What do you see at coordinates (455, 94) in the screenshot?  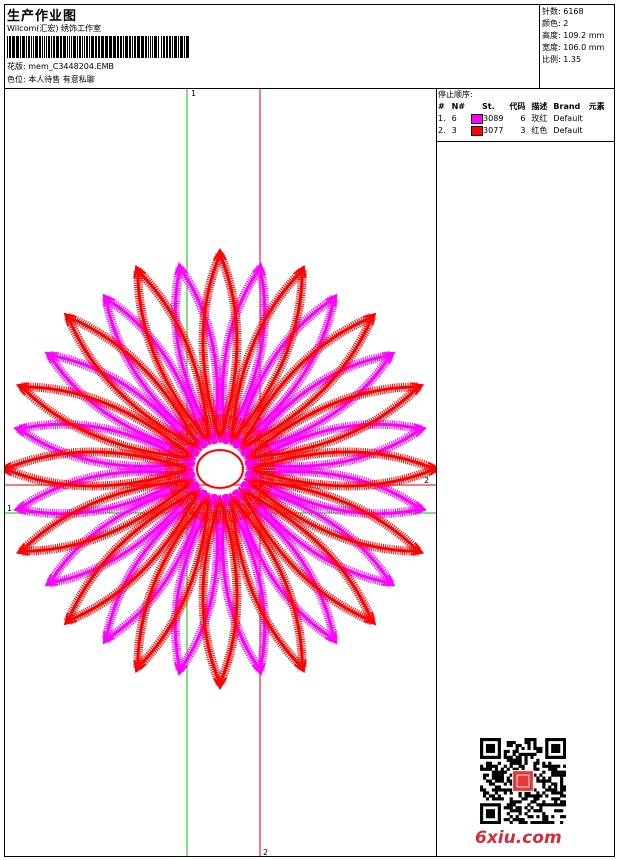 I see `stop-sequence-title: 停止顺序:` at bounding box center [455, 94].